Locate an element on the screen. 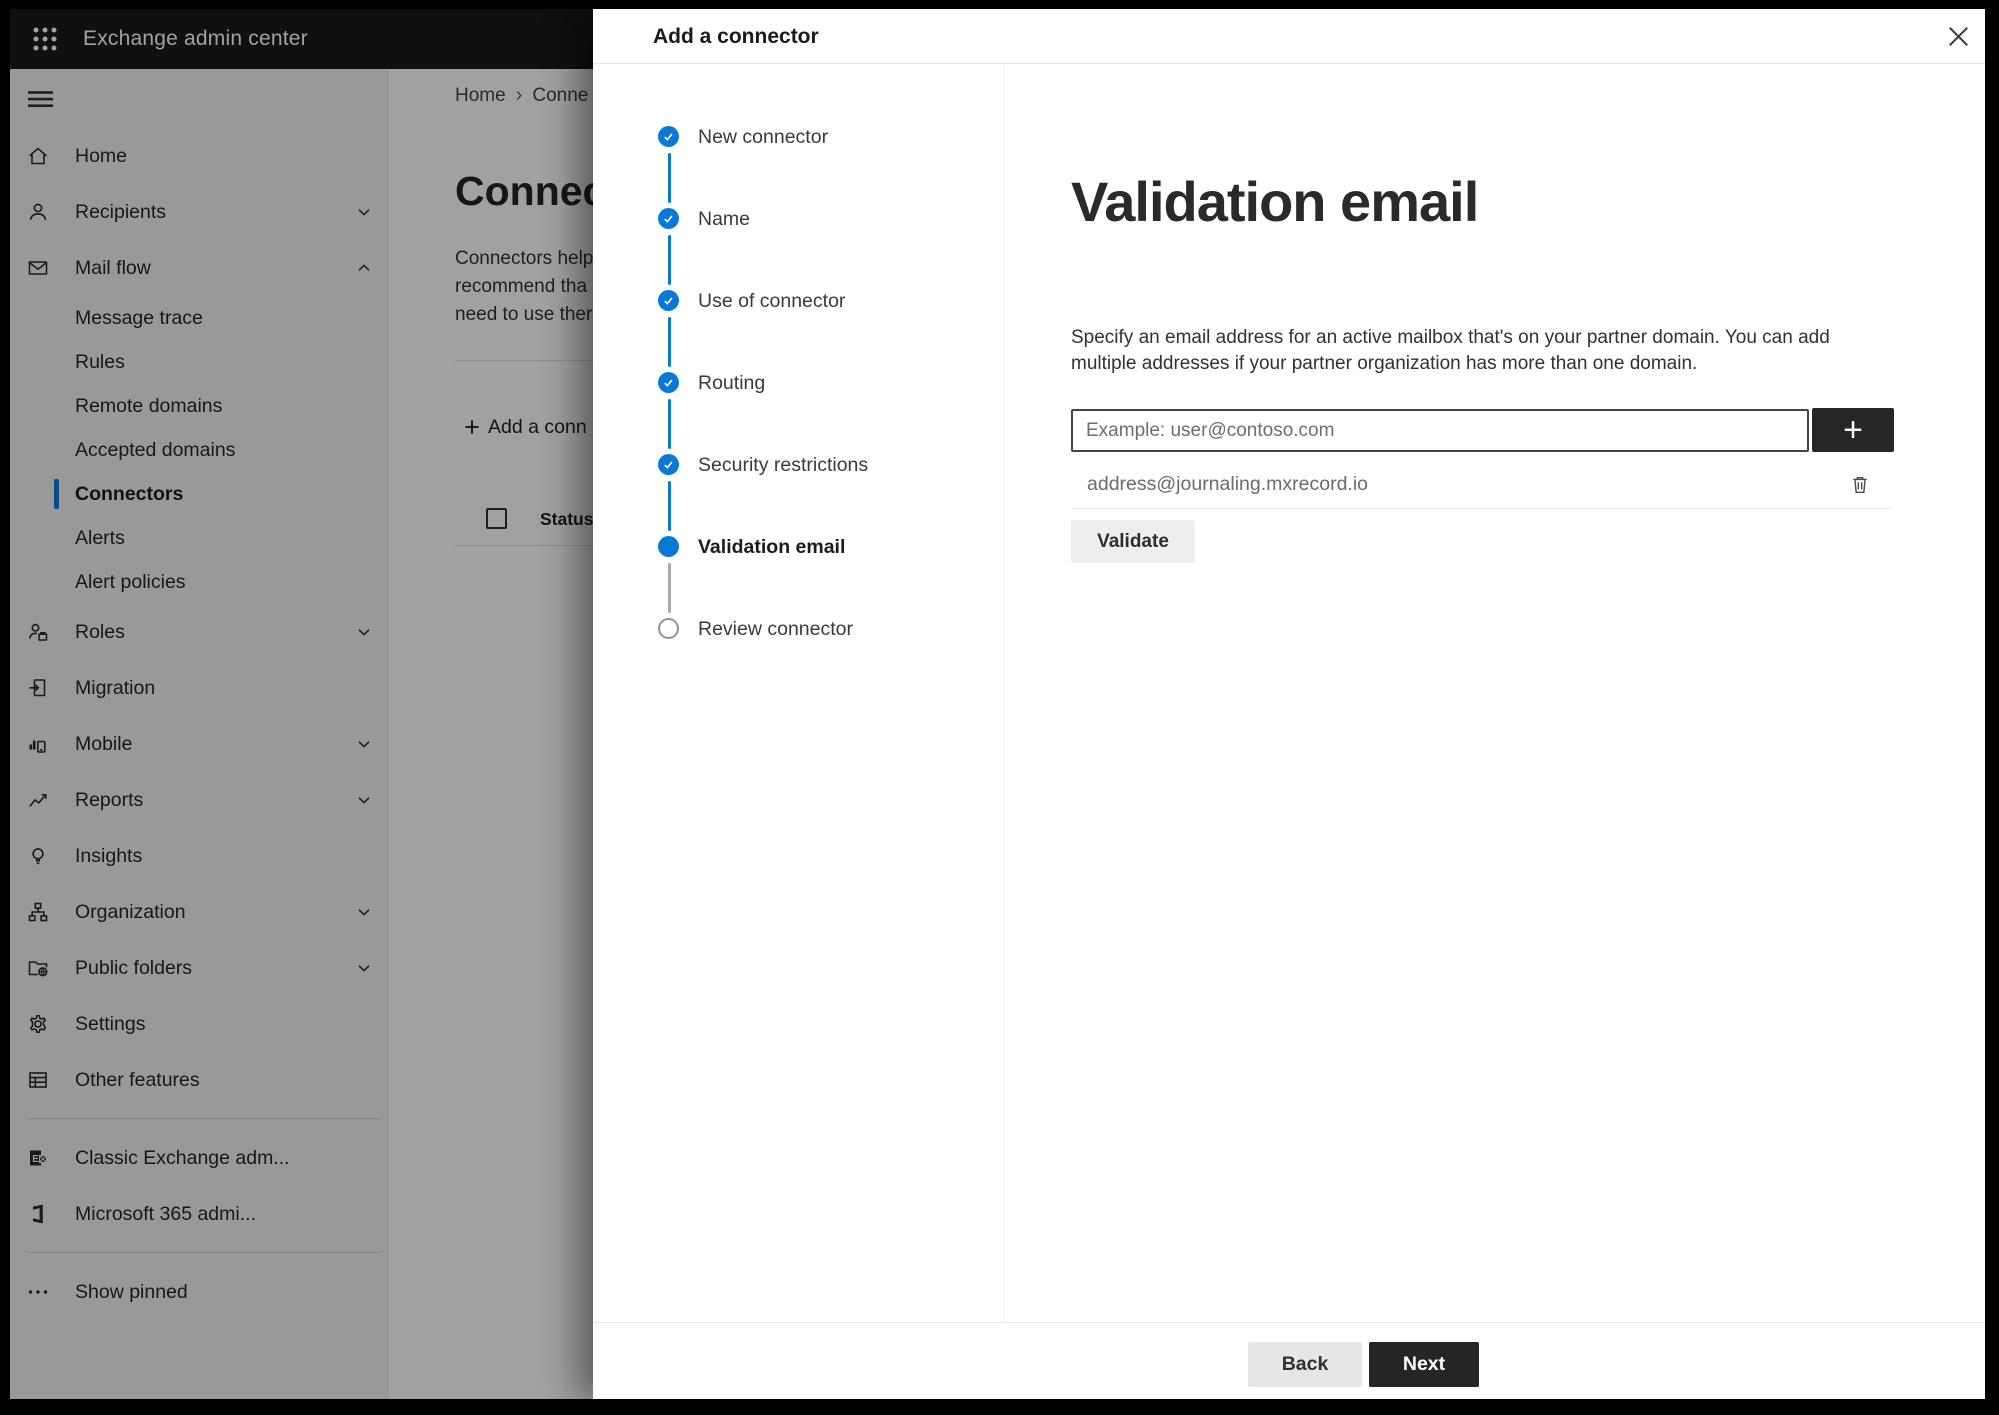 Image resolution: width=1999 pixels, height=1415 pixels. wizard-step-security-restrictions: Security restrictions is located at coordinates (798, 477).